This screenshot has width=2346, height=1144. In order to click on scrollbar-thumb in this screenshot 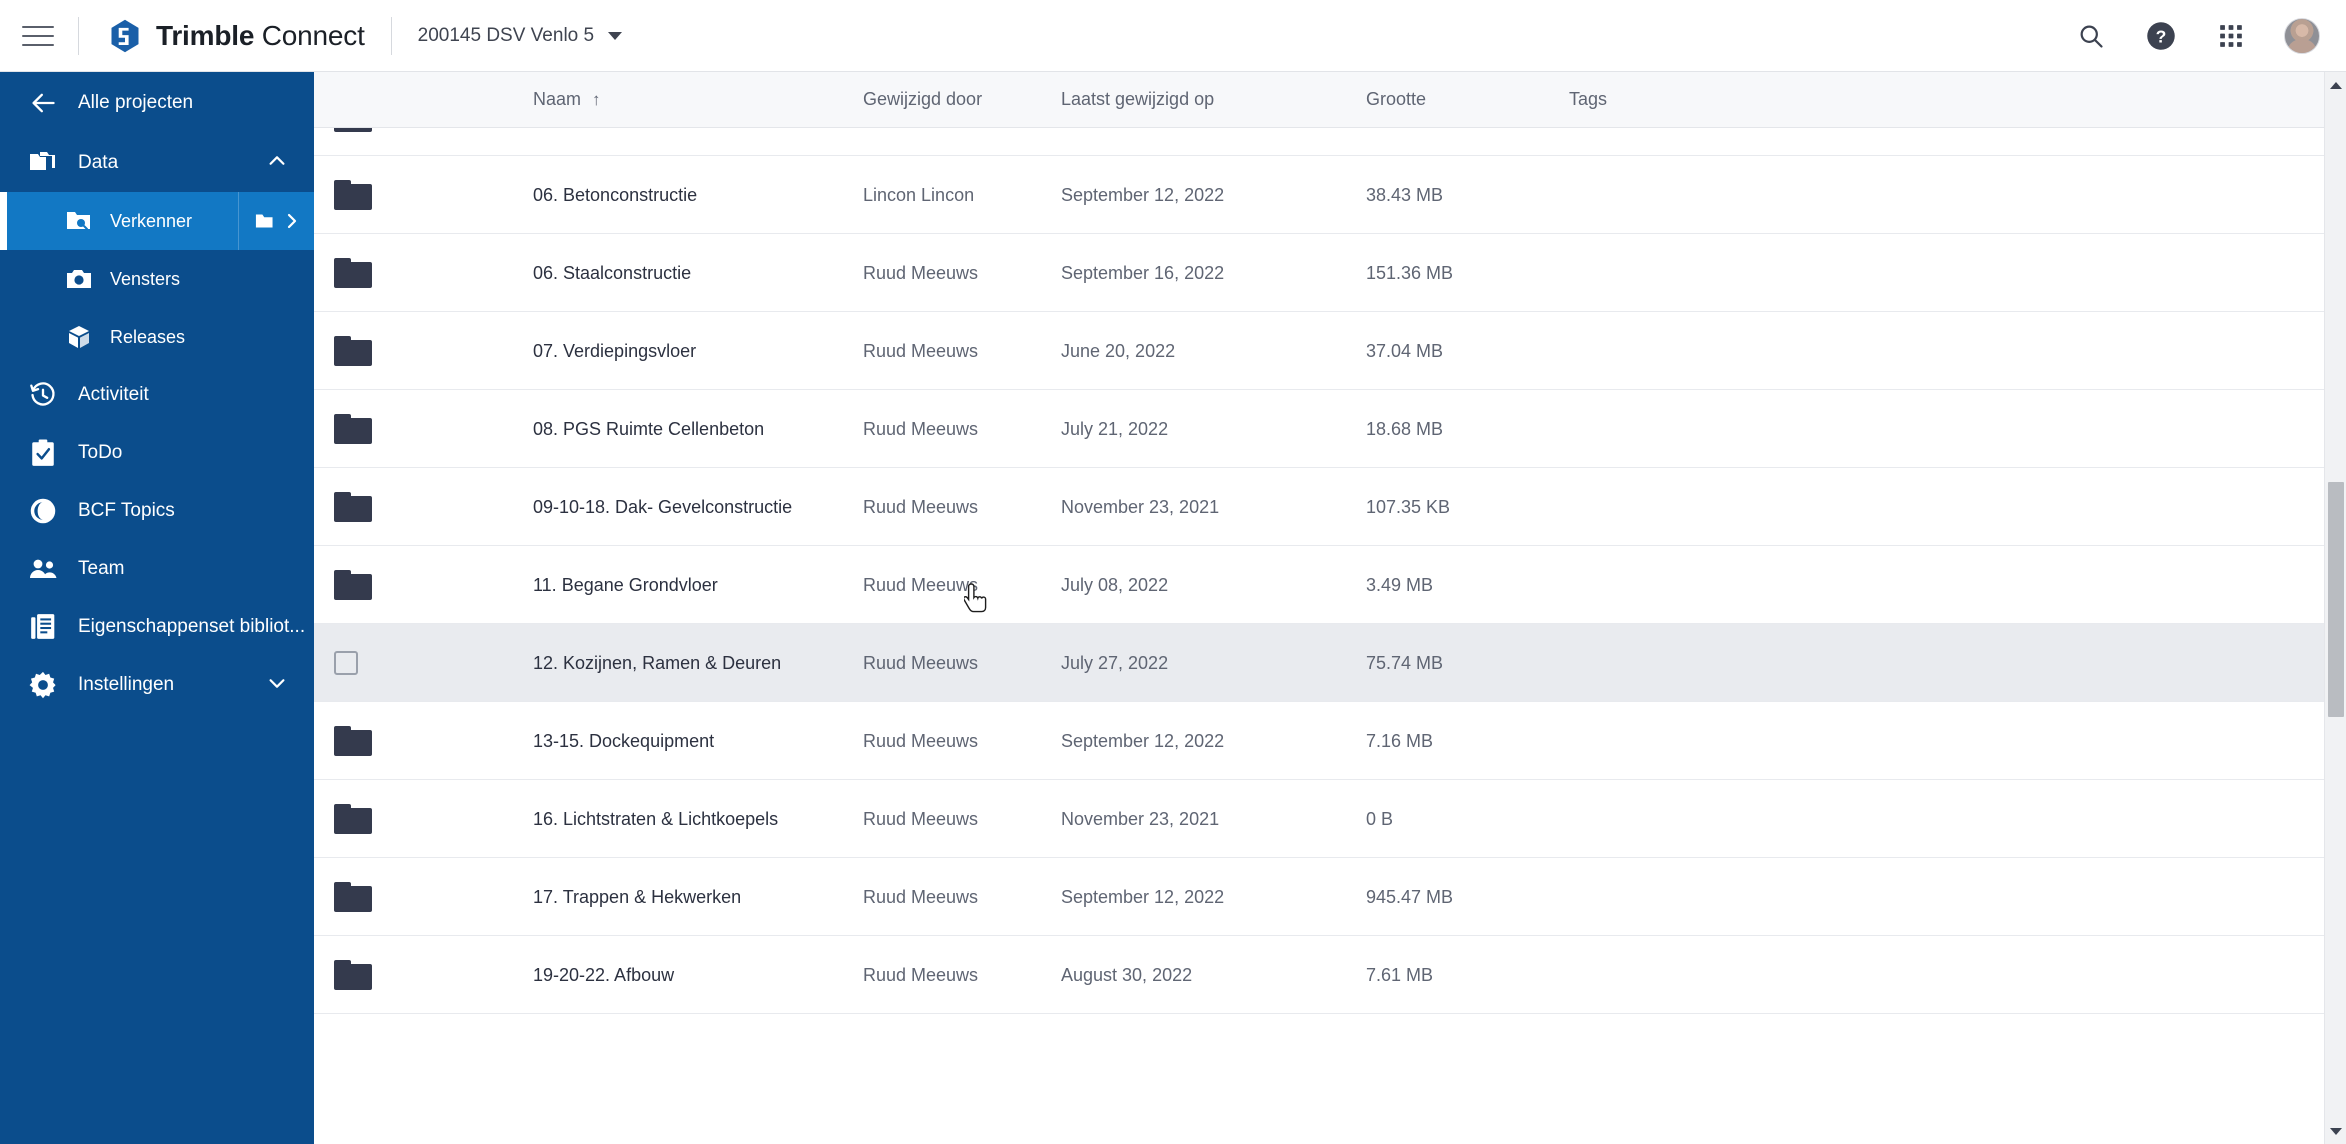, I will do `click(2336, 599)`.